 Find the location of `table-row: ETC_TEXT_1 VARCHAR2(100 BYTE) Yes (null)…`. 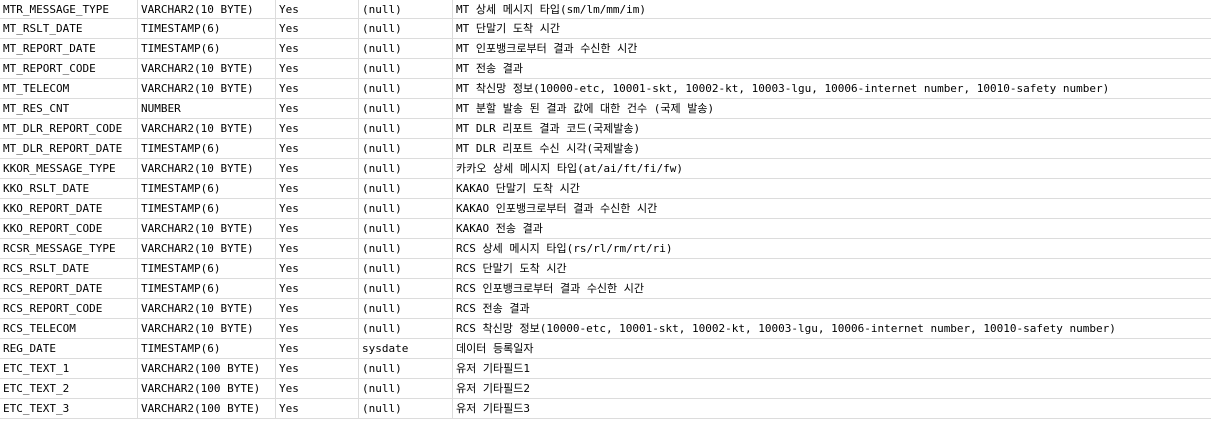

table-row: ETC_TEXT_1 VARCHAR2(100 BYTE) Yes (null)… is located at coordinates (605, 369).